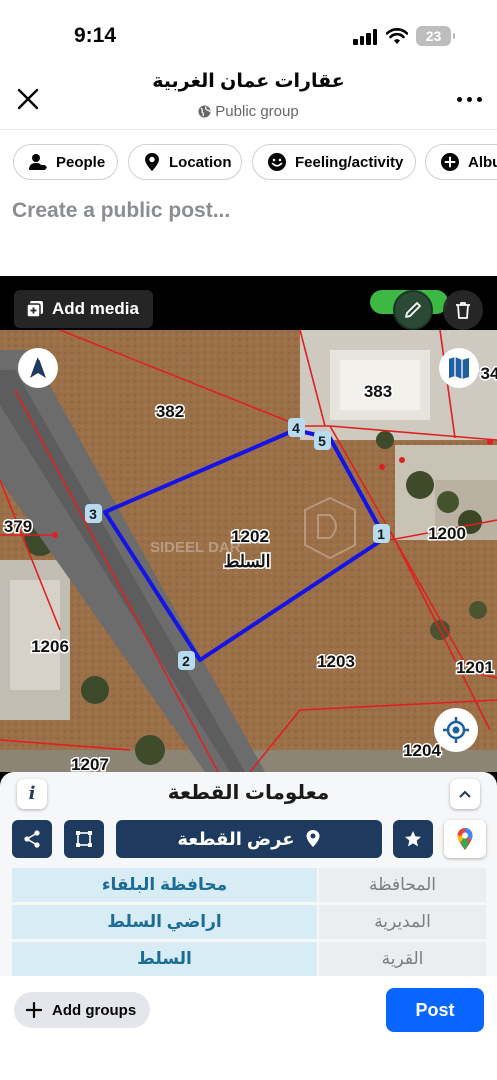 This screenshot has width=497, height=1080. What do you see at coordinates (435, 36) in the screenshot?
I see `battery-icon: 23` at bounding box center [435, 36].